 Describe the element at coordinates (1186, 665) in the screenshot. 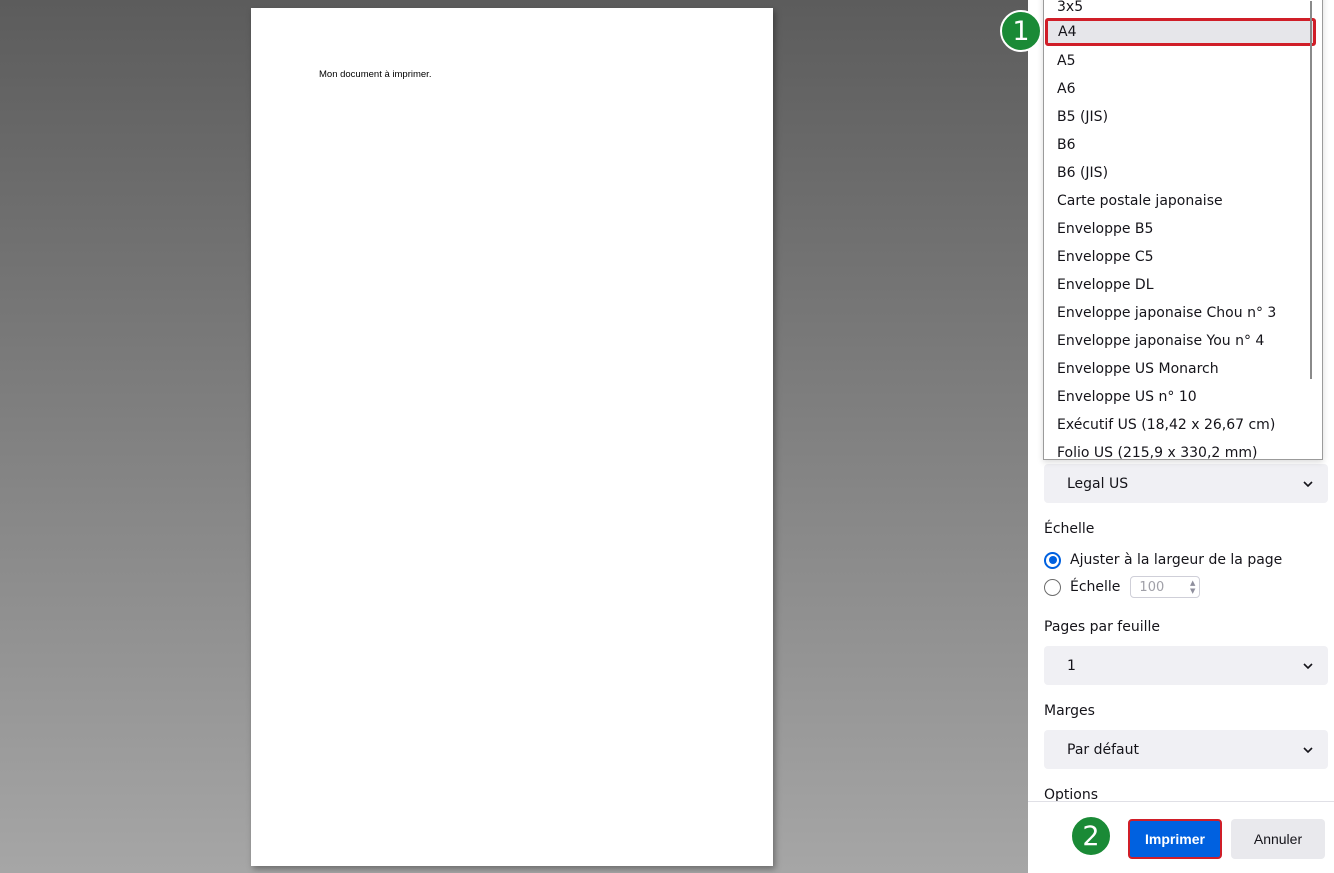

I see `pages-per-sheet-select: 1` at that location.